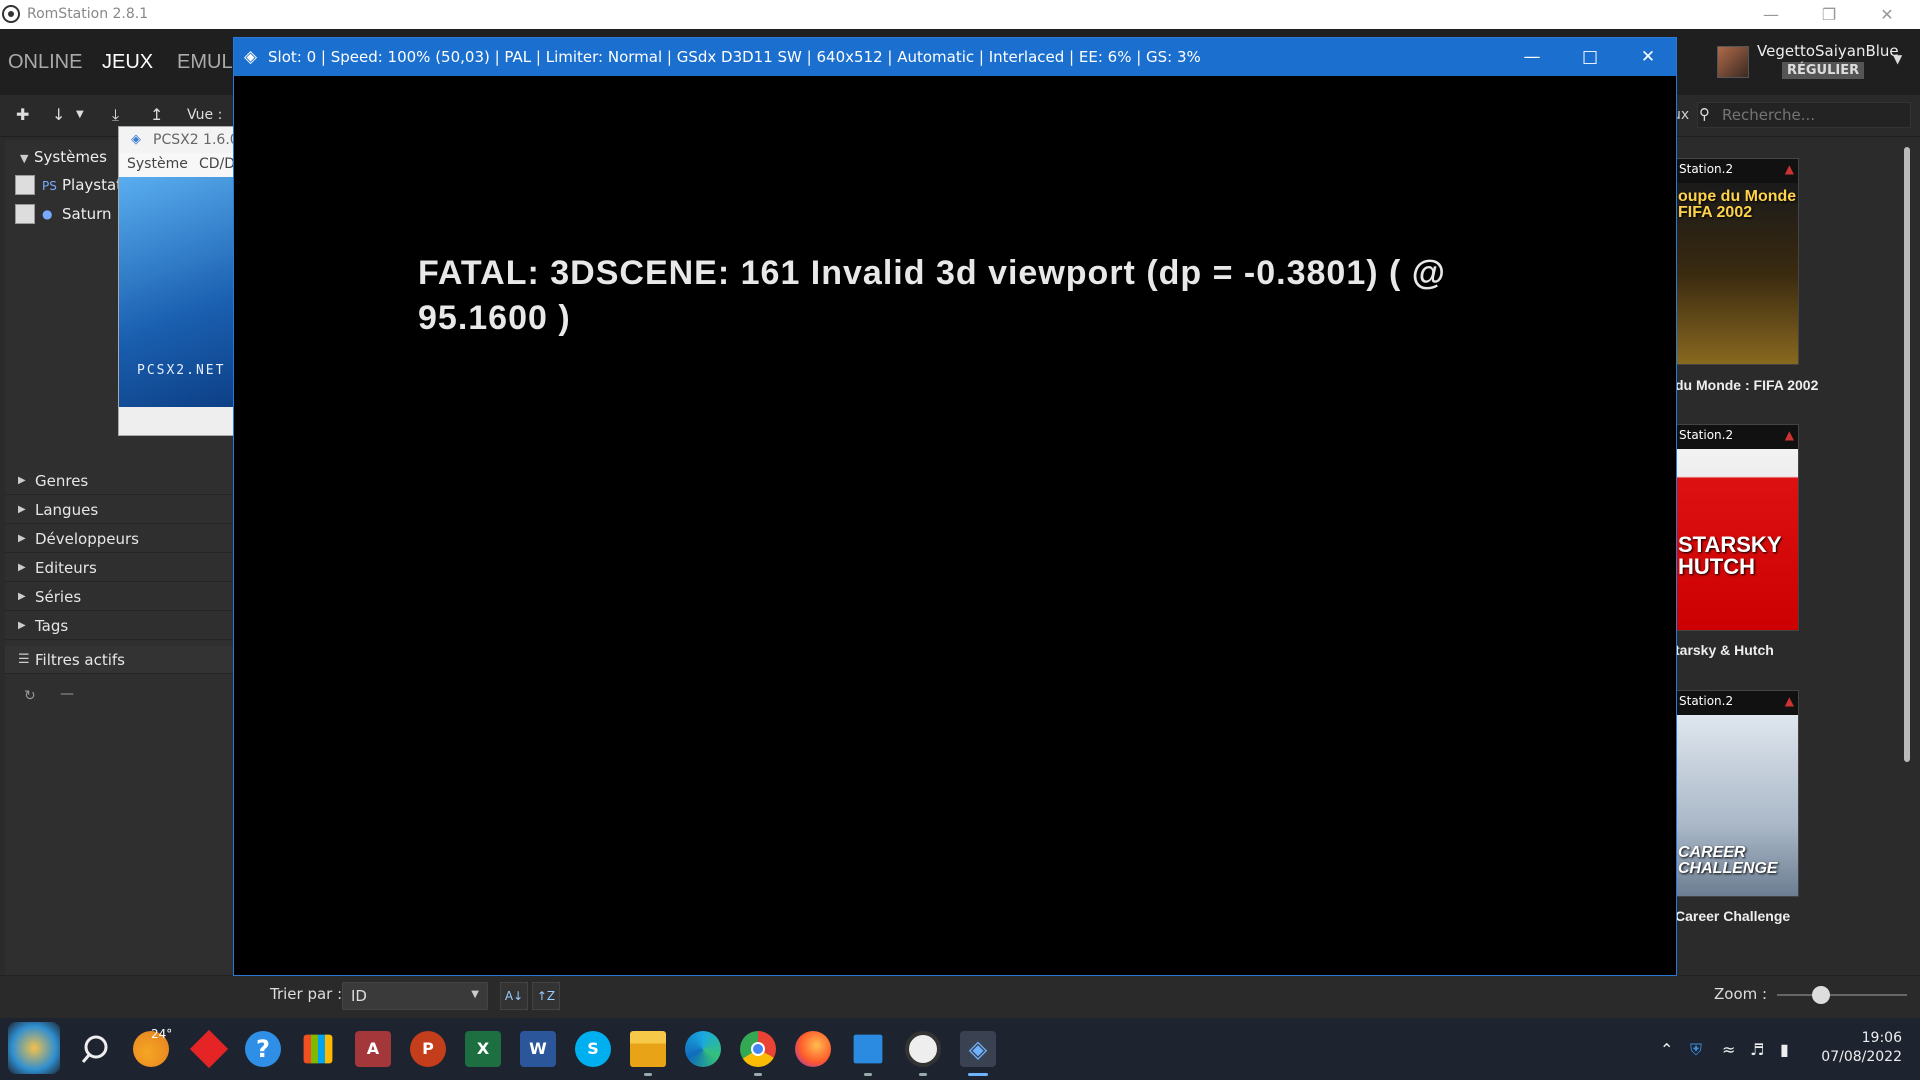 The height and width of the screenshot is (1080, 1920). Describe the element at coordinates (1812, 115) in the screenshot. I see `search-input` at that location.